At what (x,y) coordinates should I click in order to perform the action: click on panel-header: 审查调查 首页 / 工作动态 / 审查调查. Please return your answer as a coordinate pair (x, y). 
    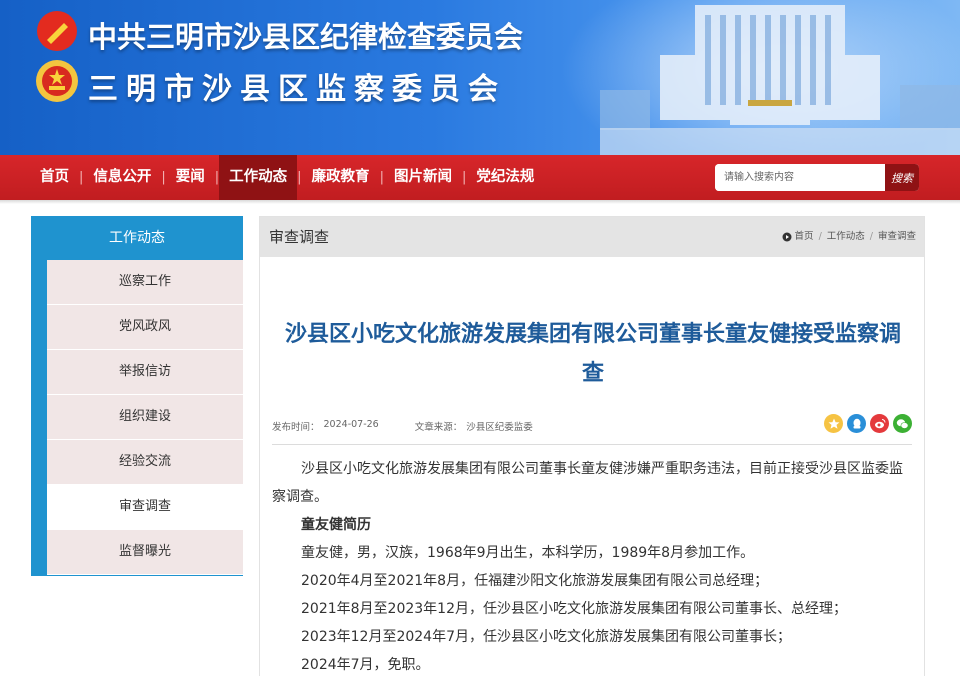
    Looking at the image, I should click on (592, 237).